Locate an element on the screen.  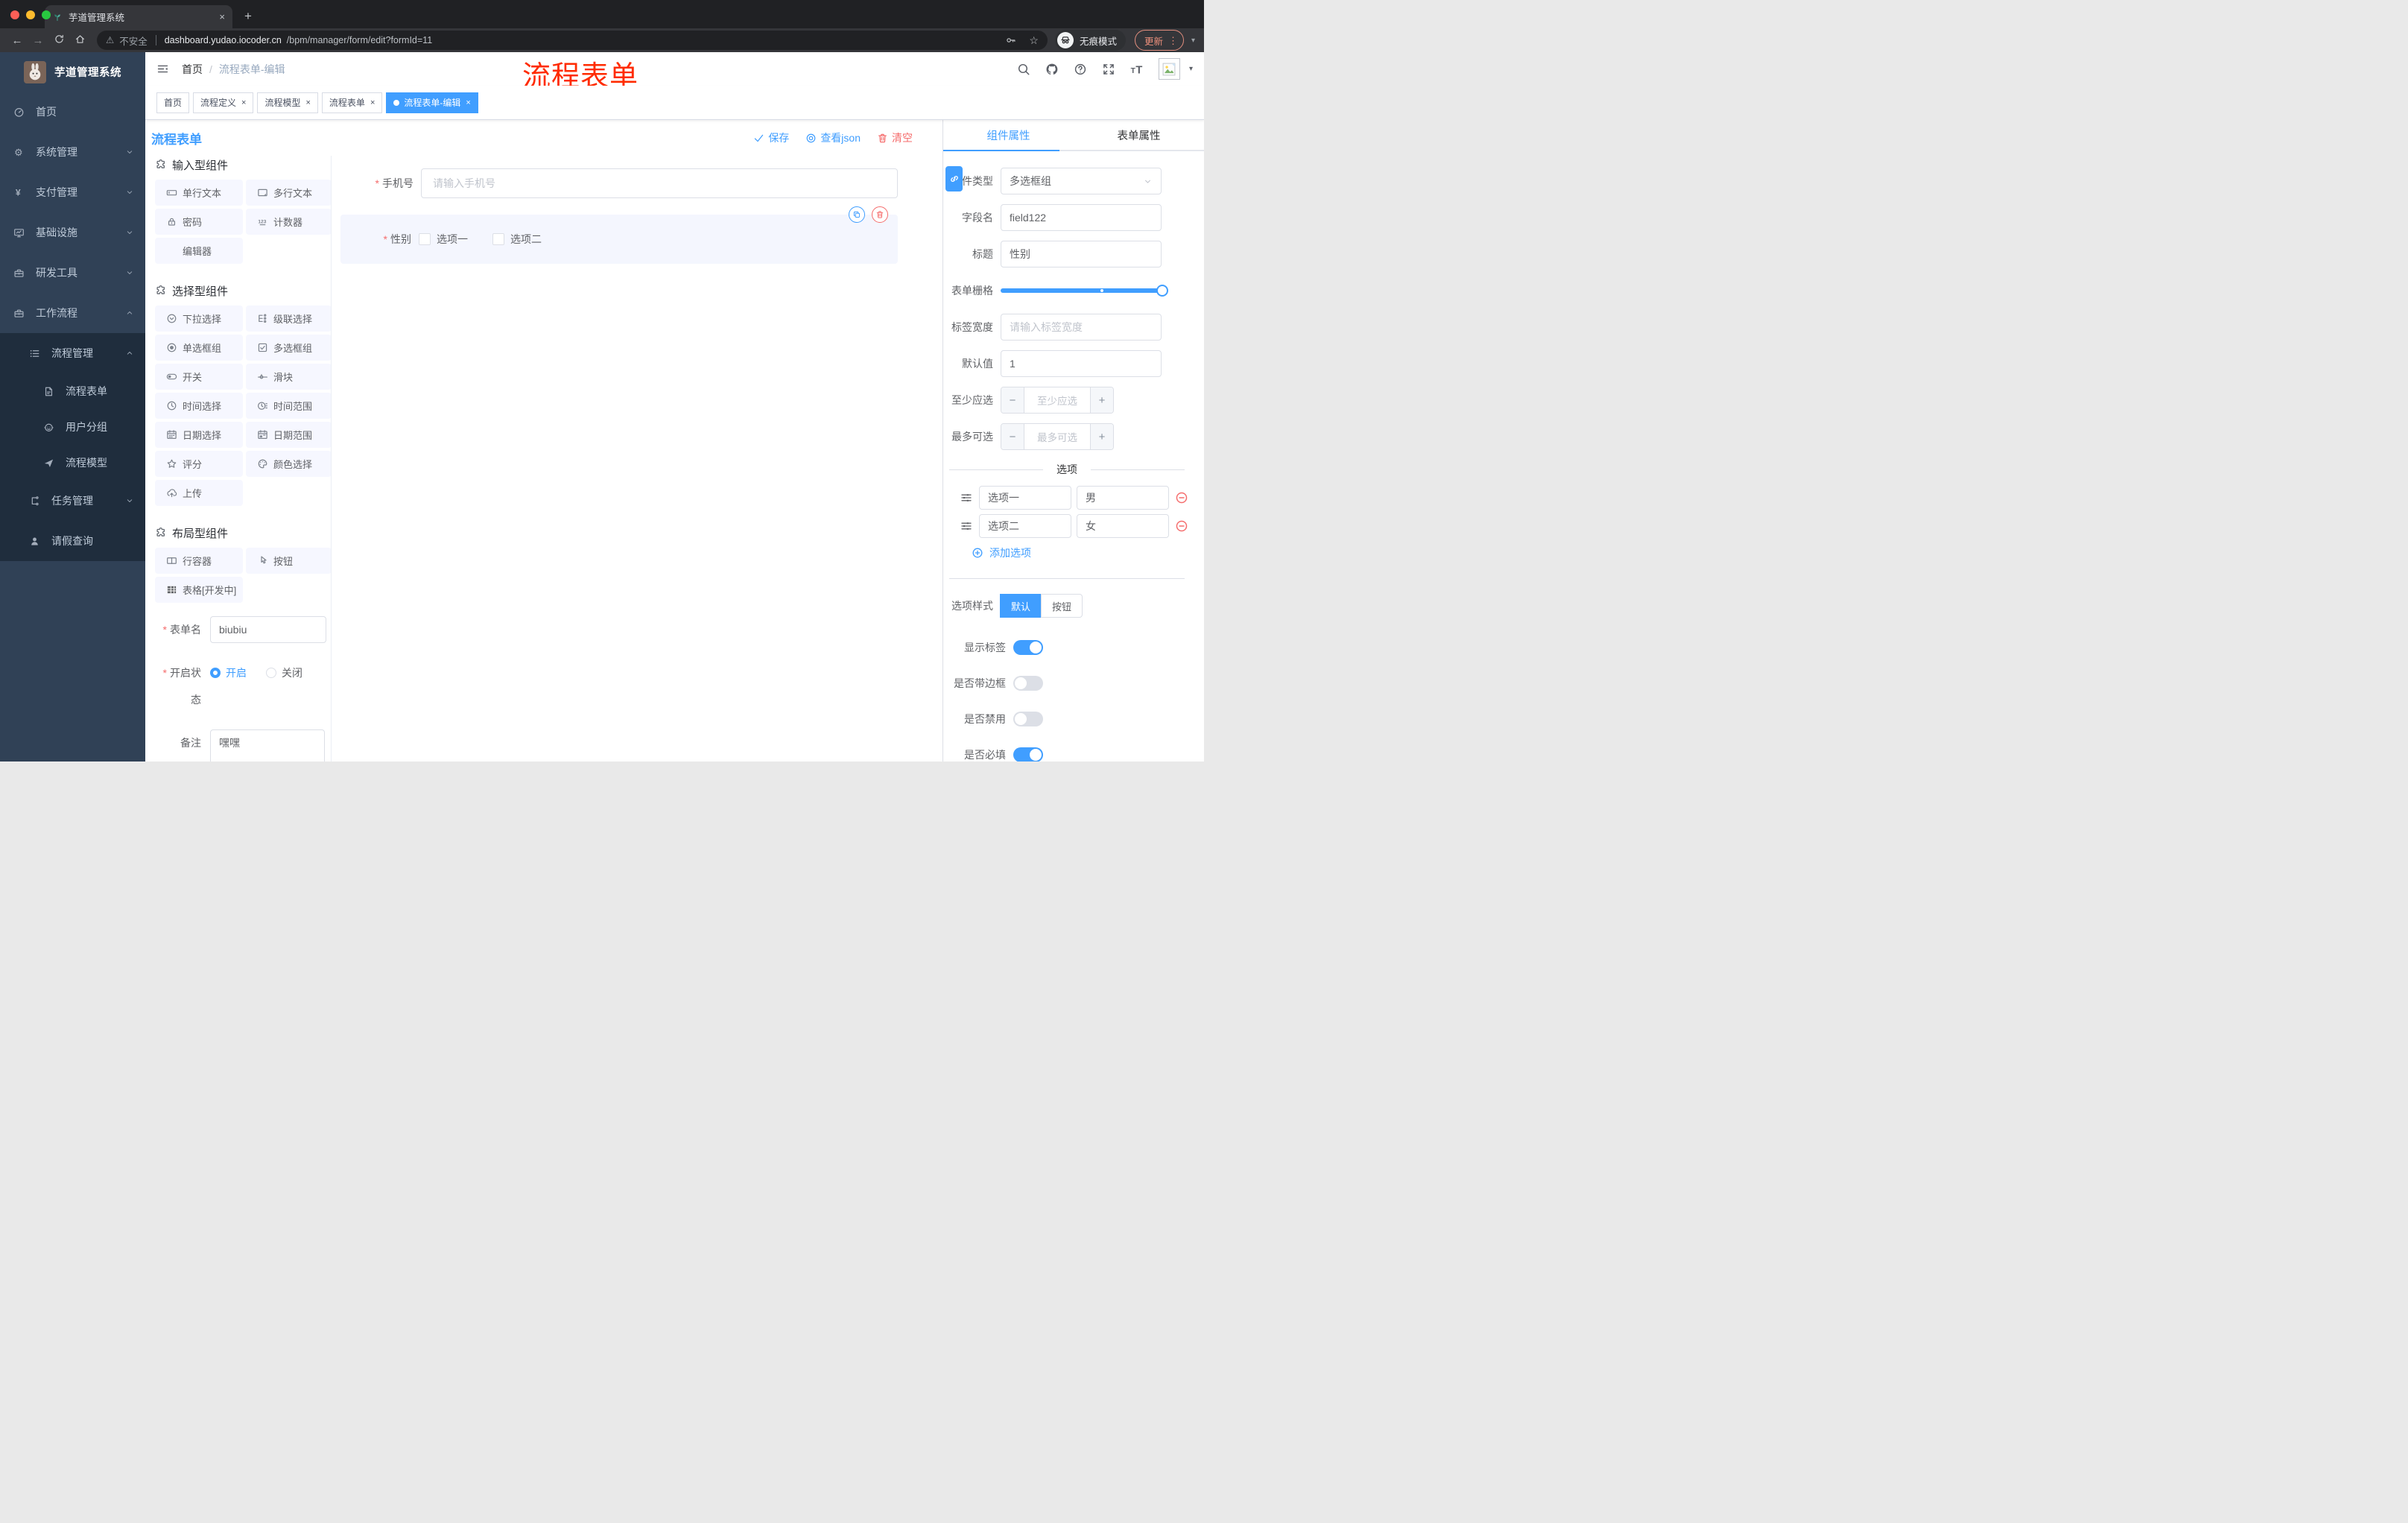
toolbar-chevron-icon: ▾ is located at coordinates (1193, 41).